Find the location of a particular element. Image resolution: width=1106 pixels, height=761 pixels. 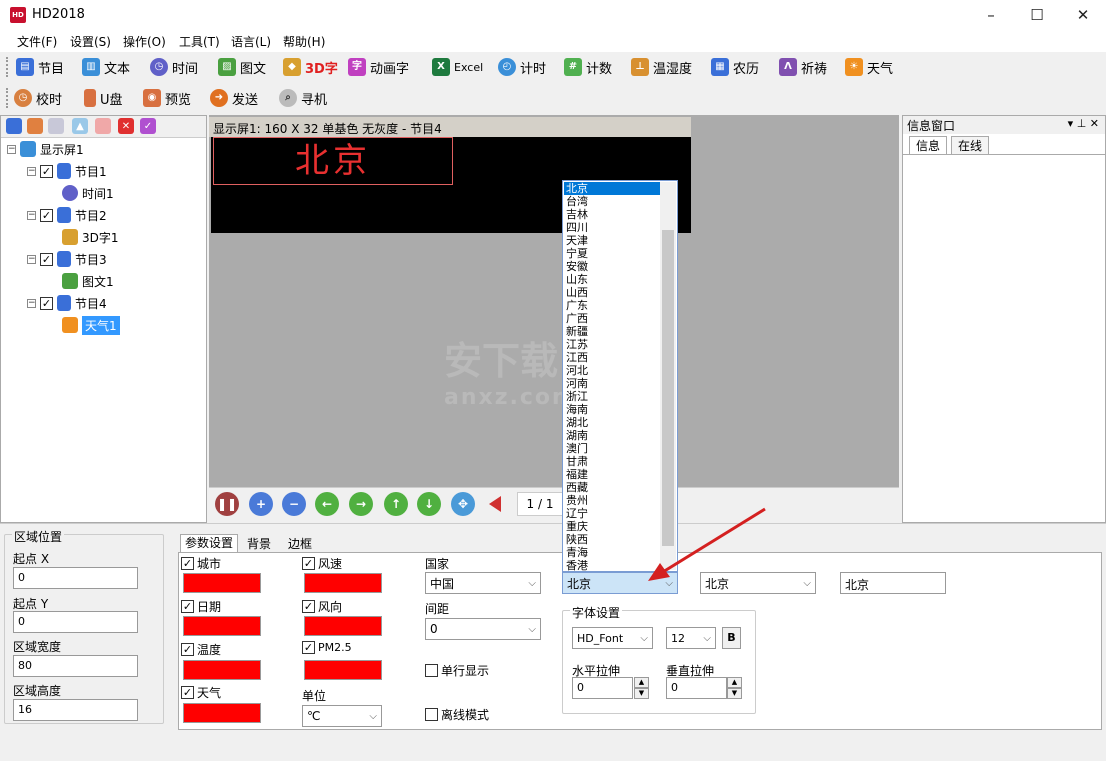

previous-page-icon is located at coordinates (495, 504).